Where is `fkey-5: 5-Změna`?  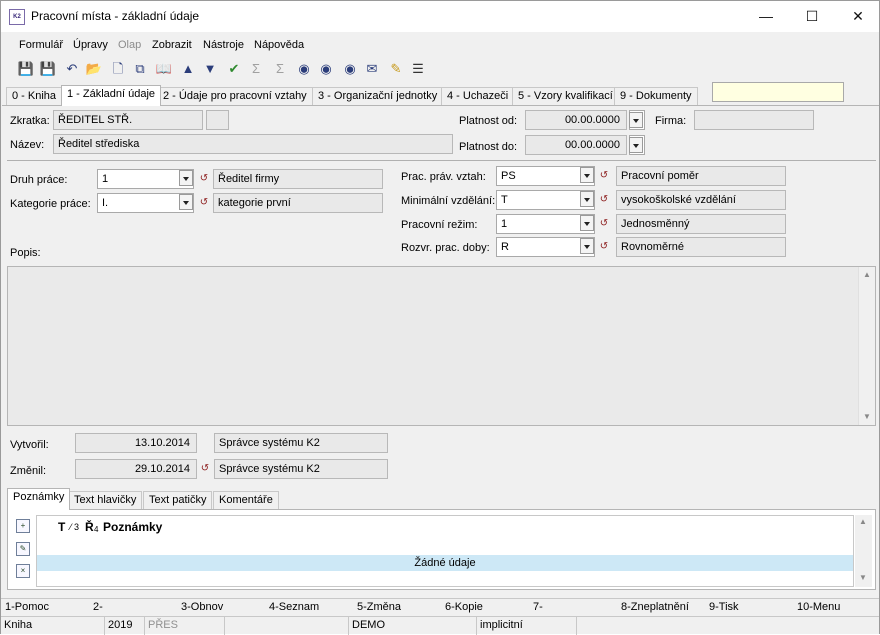 fkey-5: 5-Změna is located at coordinates (379, 607).